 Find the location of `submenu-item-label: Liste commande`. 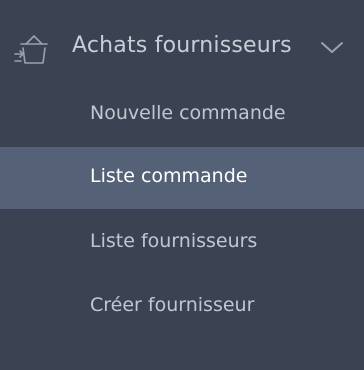

submenu-item-label: Liste commande is located at coordinates (169, 176).